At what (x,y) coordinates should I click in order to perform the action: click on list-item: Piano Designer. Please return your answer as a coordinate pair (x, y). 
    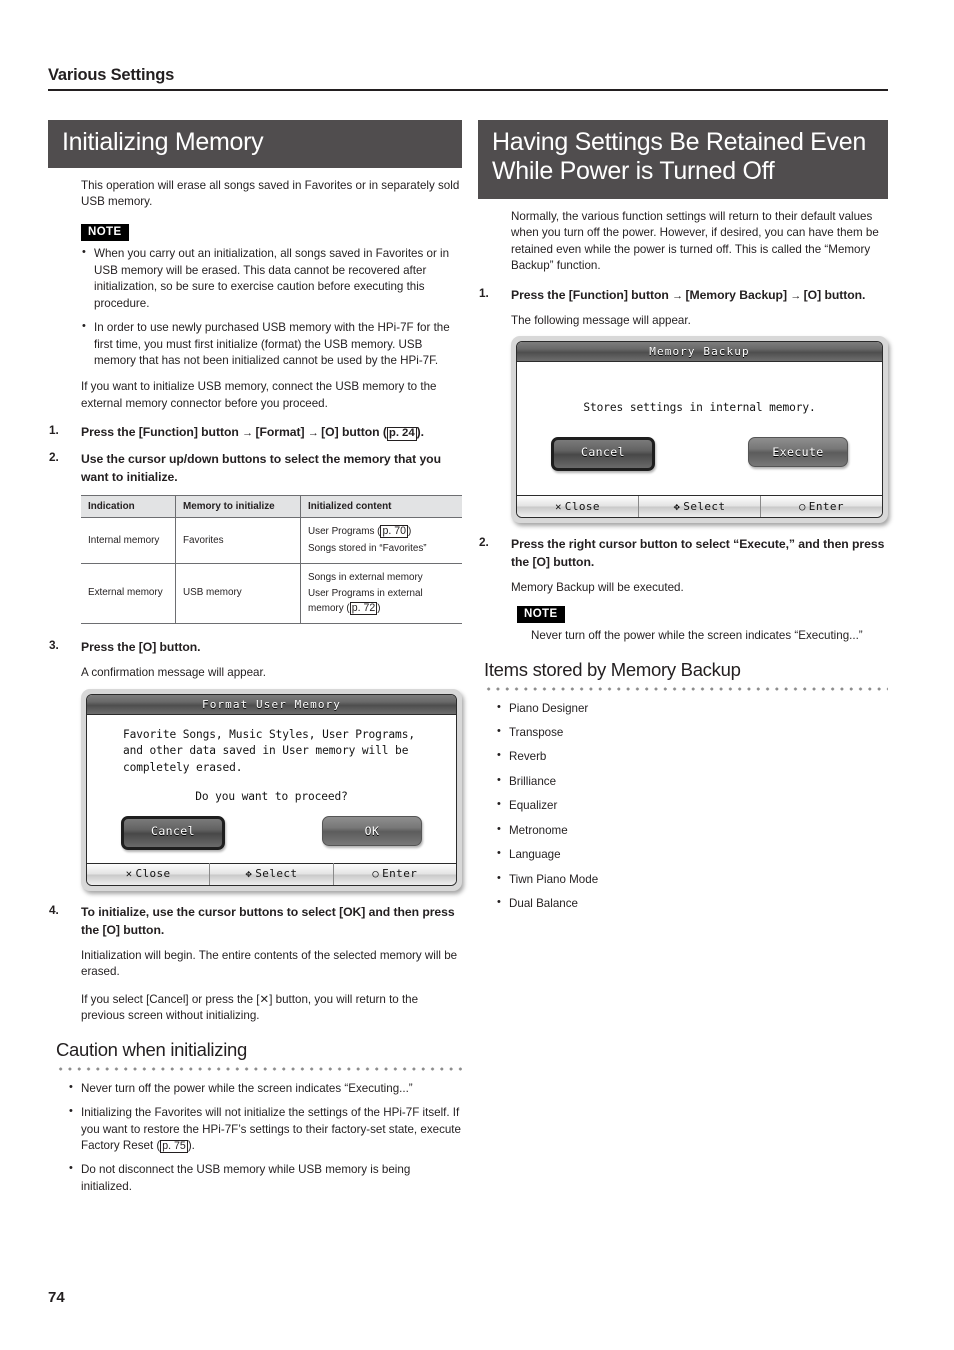
    Looking at the image, I should click on (692, 708).